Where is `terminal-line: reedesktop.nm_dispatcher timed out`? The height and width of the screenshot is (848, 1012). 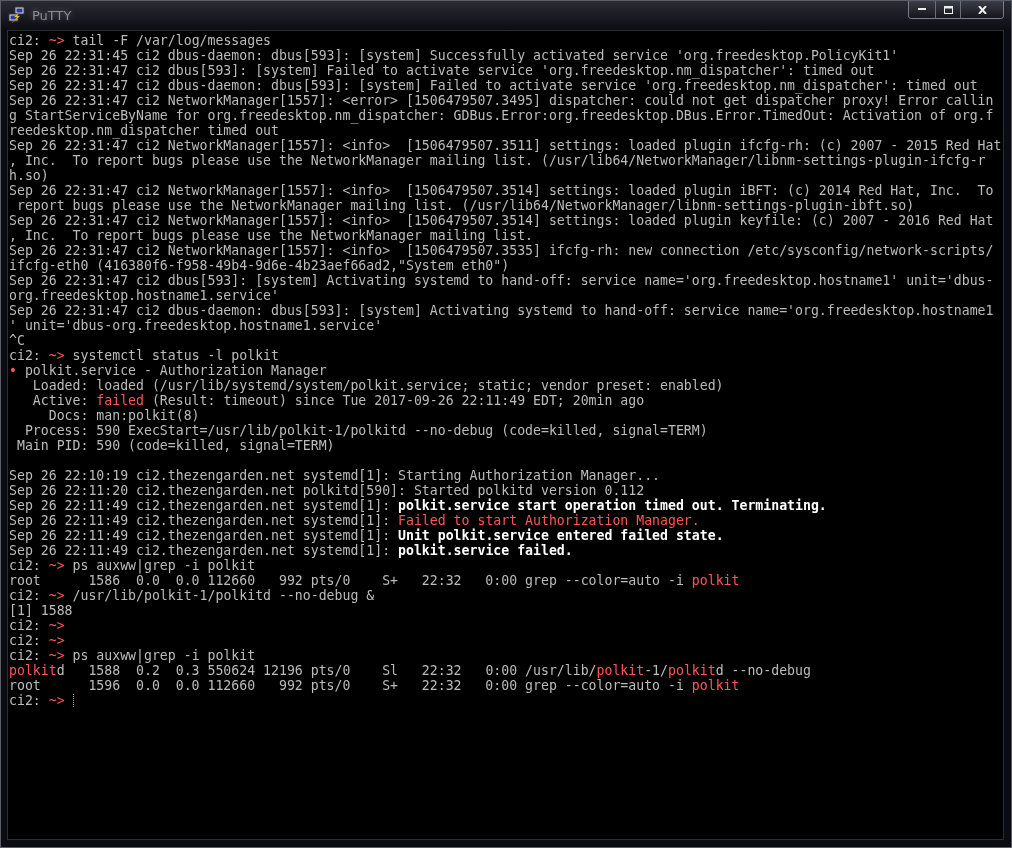 terminal-line: reedesktop.nm_dispatcher timed out is located at coordinates (144, 130).